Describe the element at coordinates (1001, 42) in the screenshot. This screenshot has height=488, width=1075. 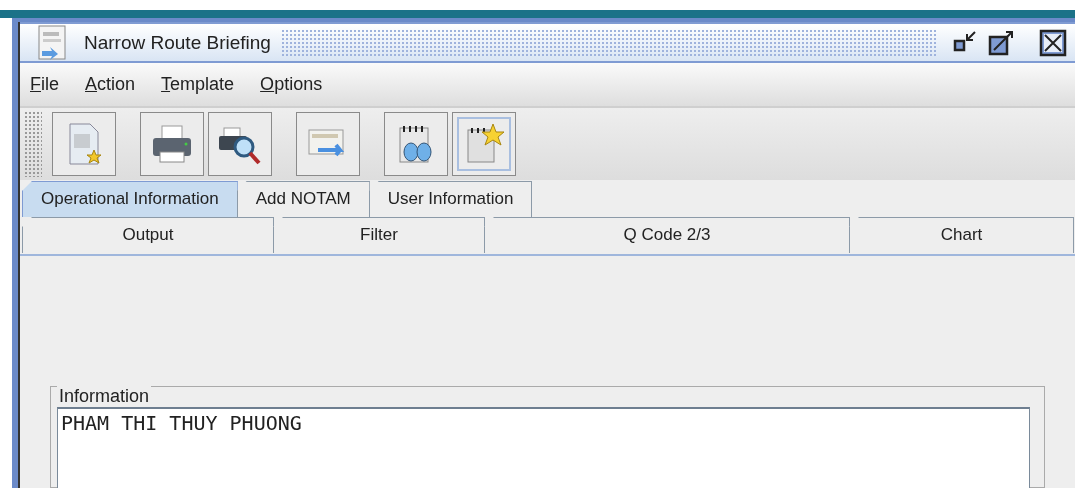
I see `maximize-button` at that location.